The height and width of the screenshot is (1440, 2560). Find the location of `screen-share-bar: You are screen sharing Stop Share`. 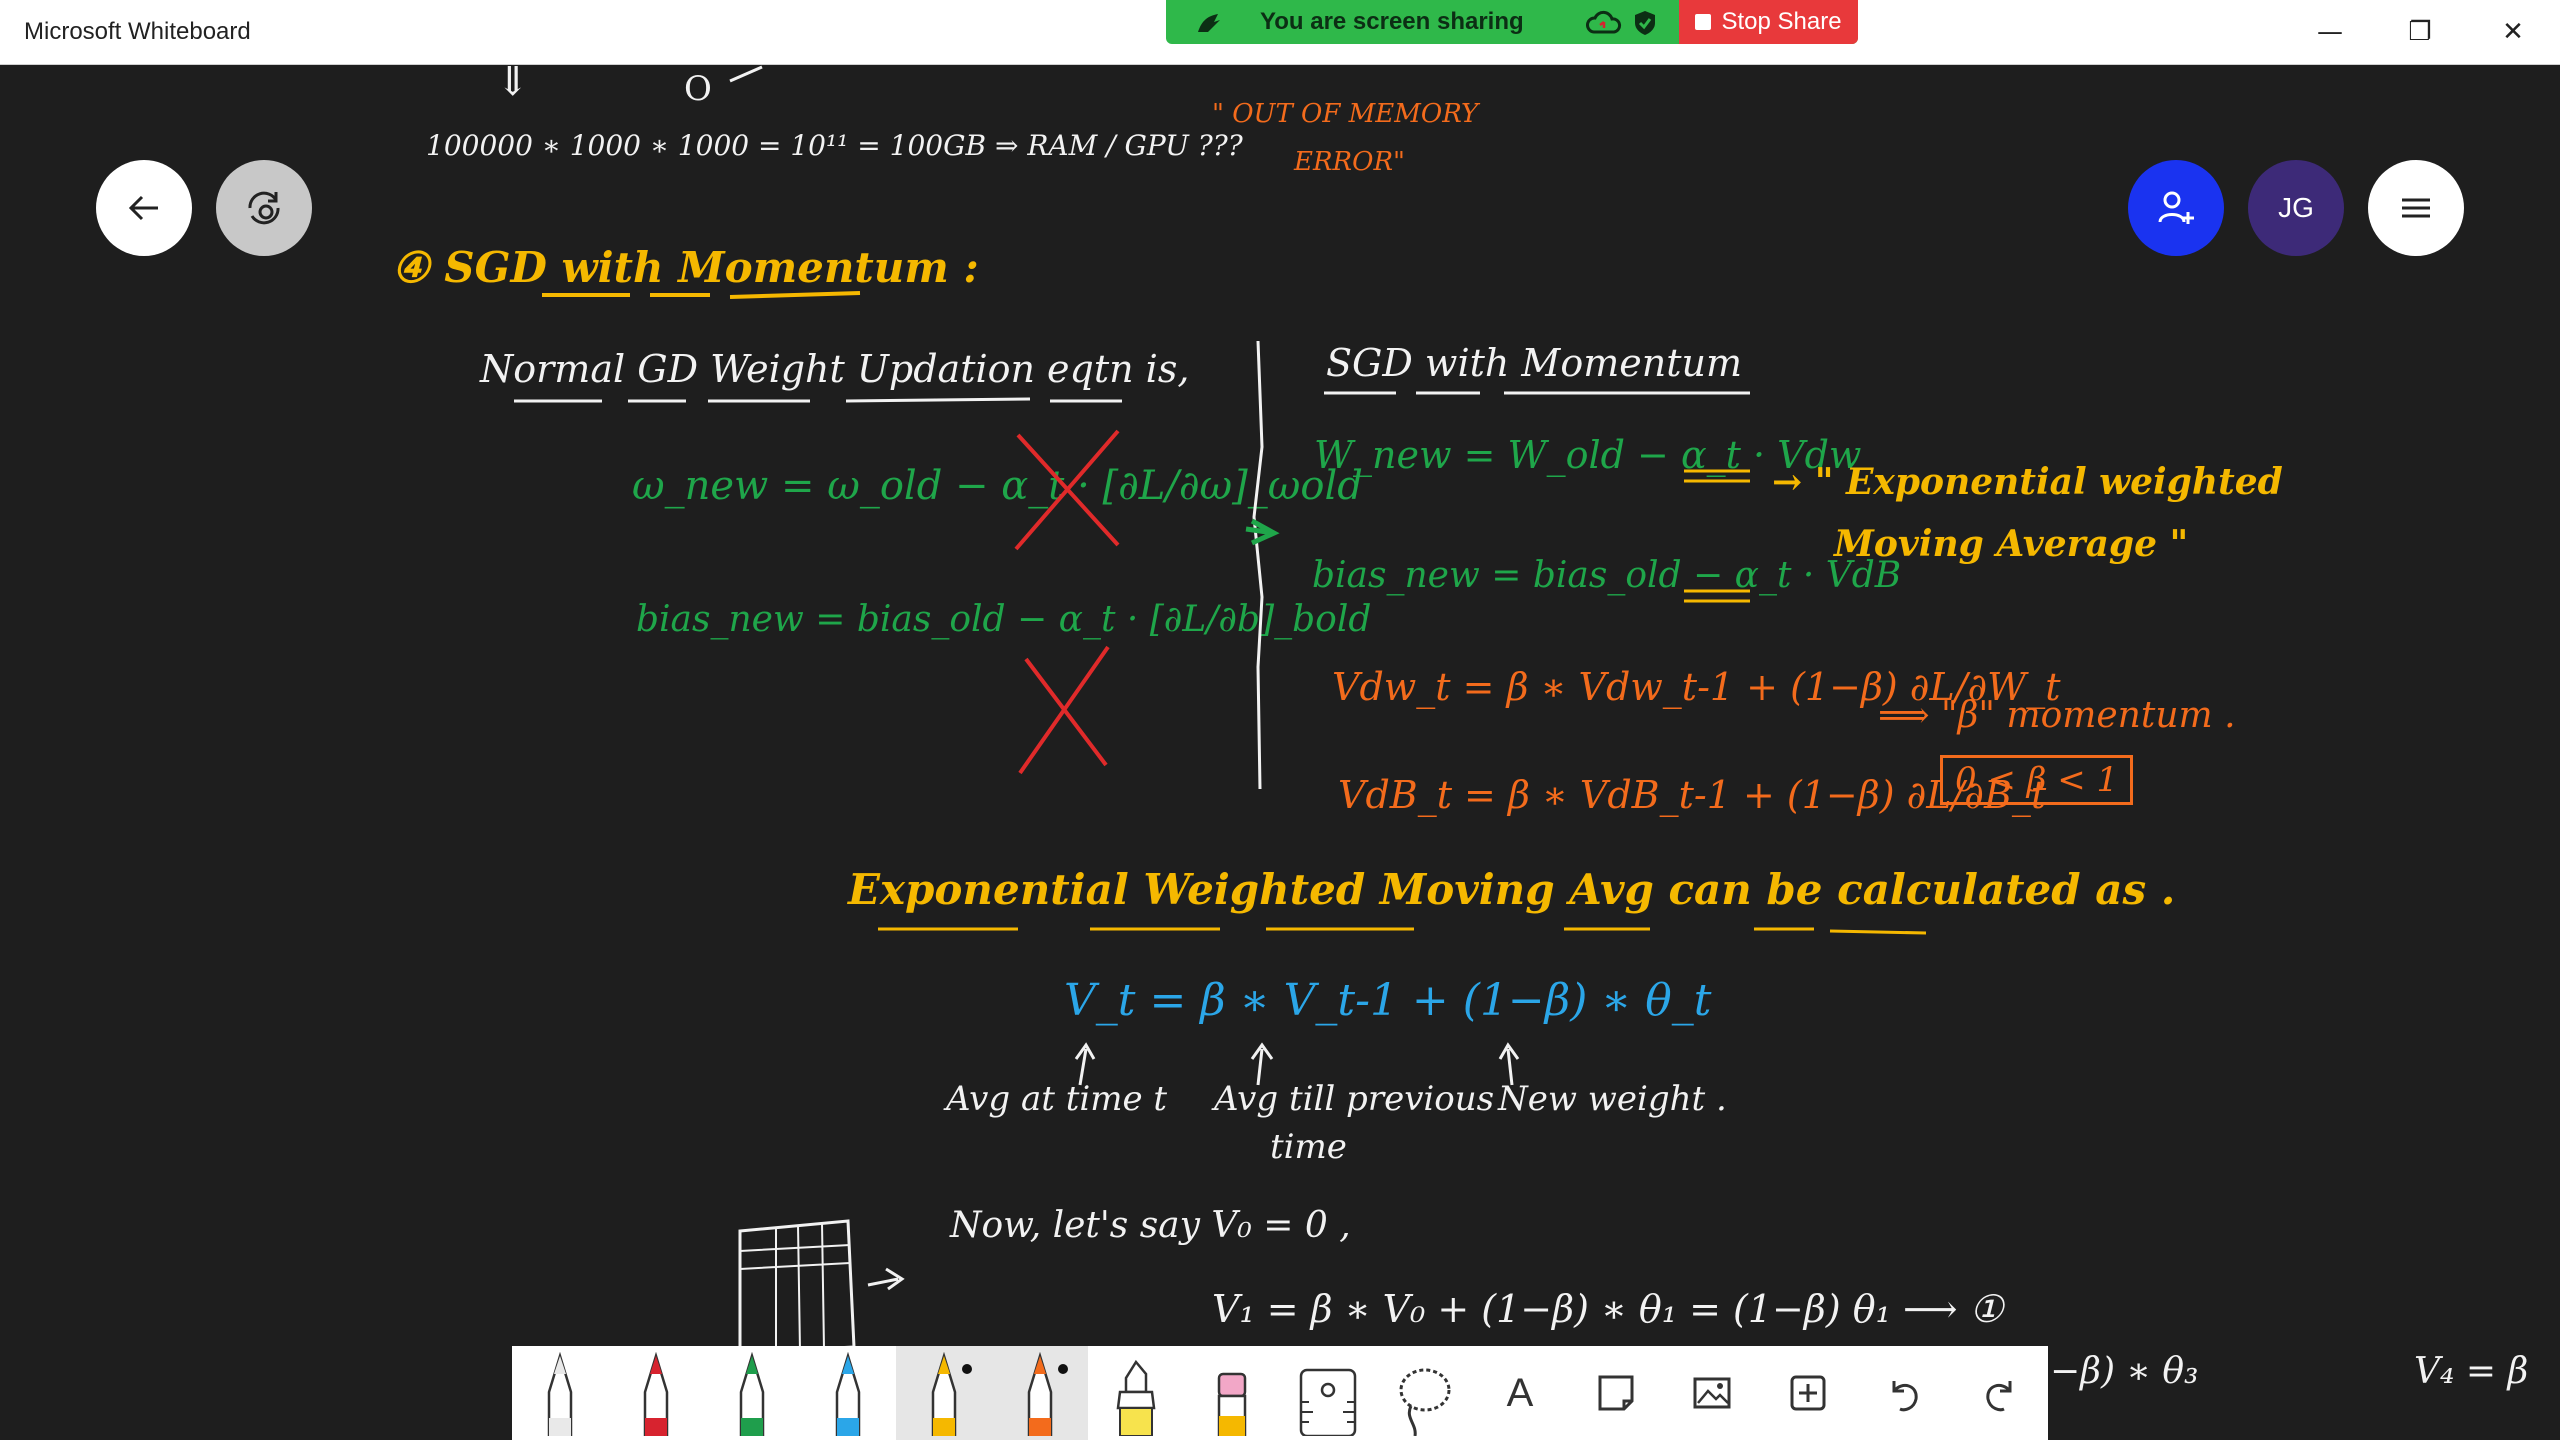

screen-share-bar: You are screen sharing Stop Share is located at coordinates (1512, 22).